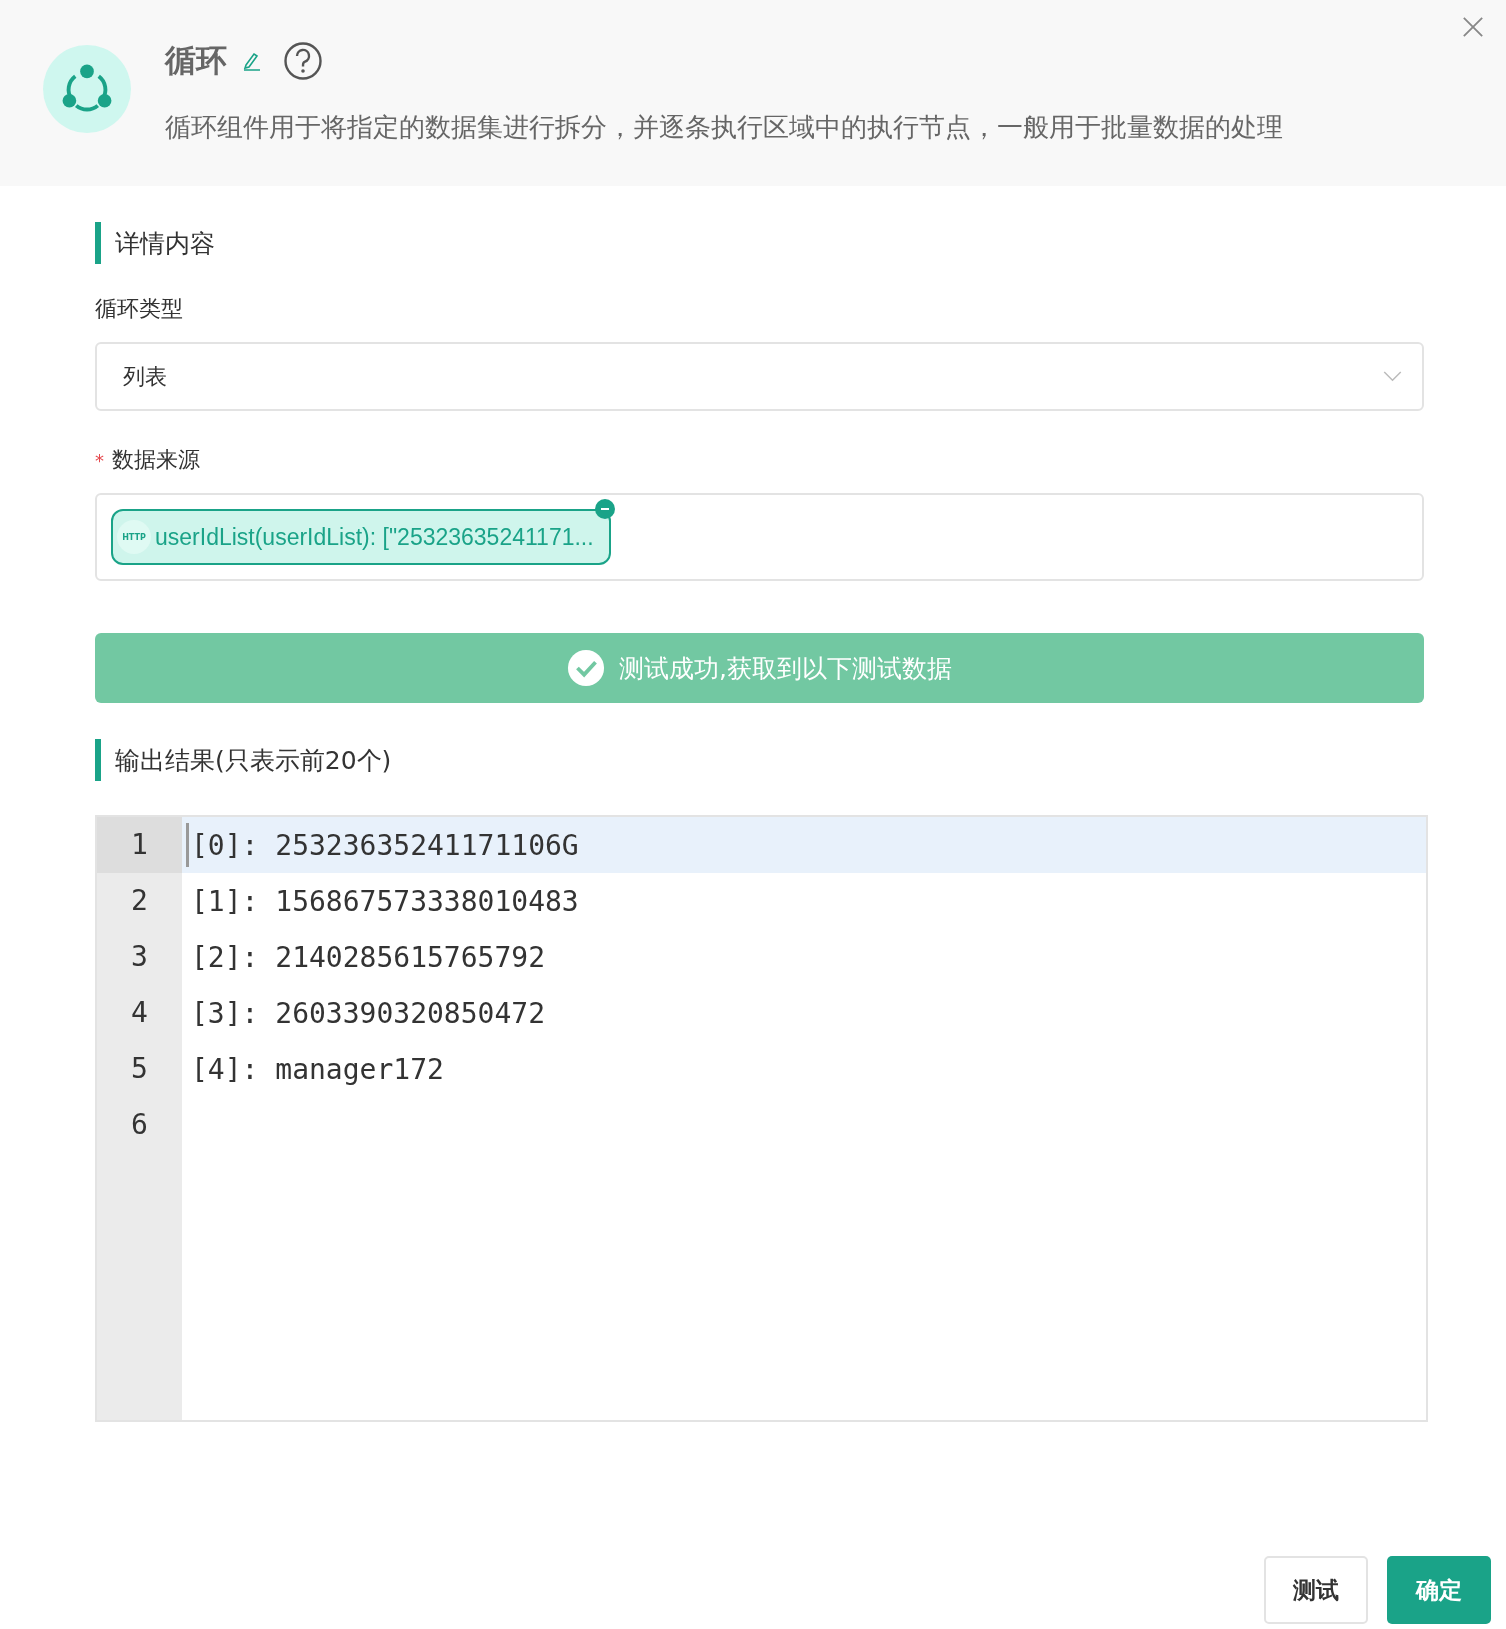 This screenshot has height=1629, width=1506. What do you see at coordinates (385, 845) in the screenshot?
I see `code-line: [0]: 25323635241171106G` at bounding box center [385, 845].